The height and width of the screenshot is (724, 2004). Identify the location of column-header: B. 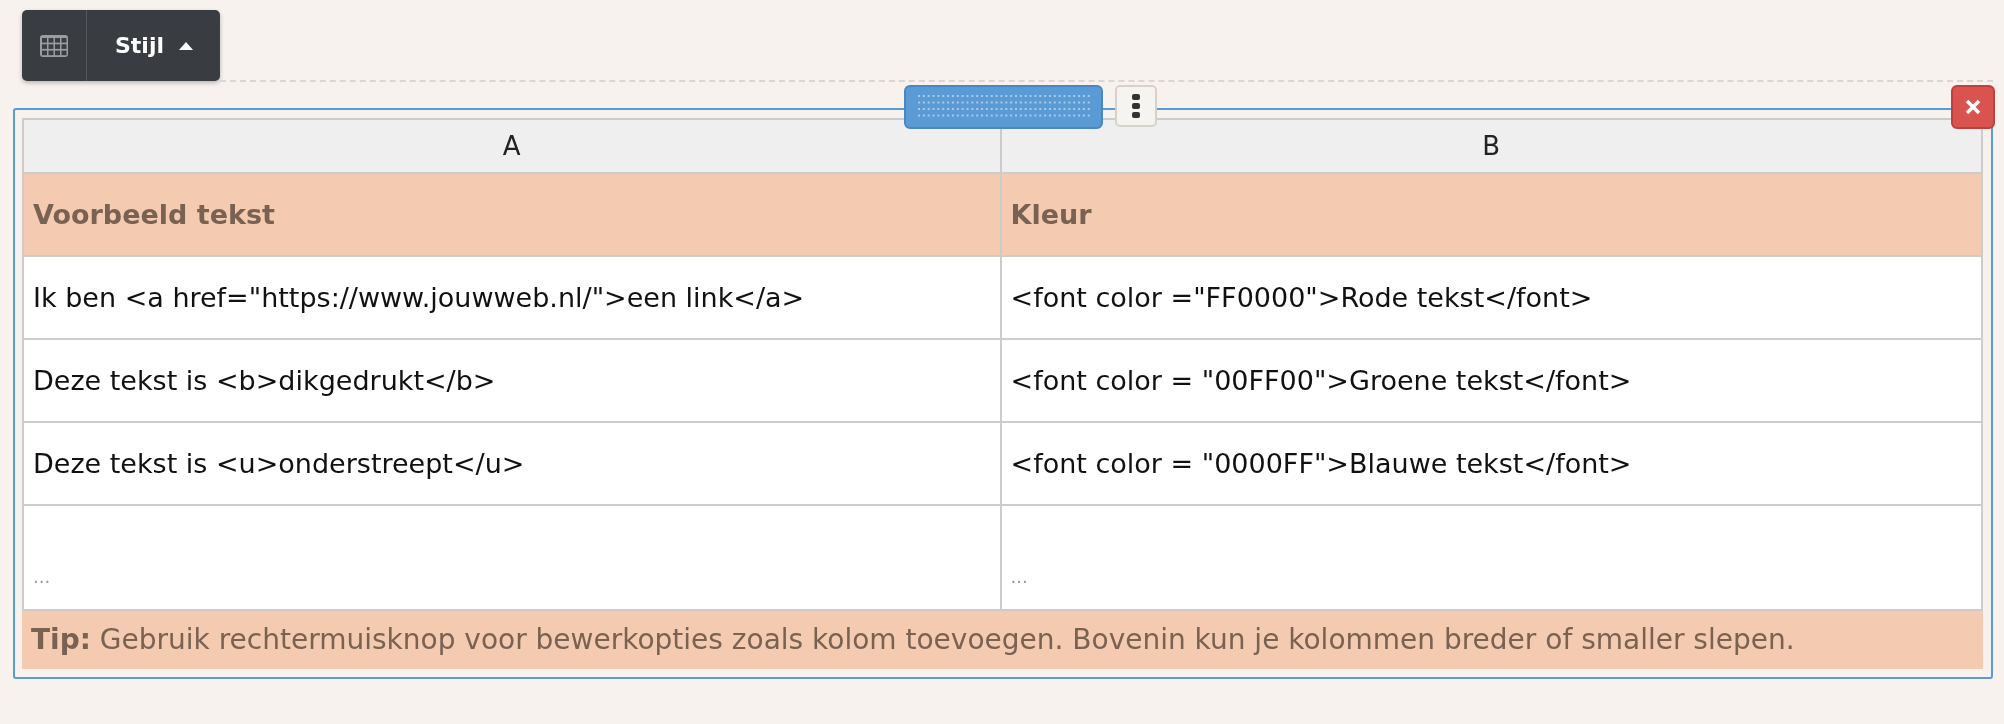
(1491, 146).